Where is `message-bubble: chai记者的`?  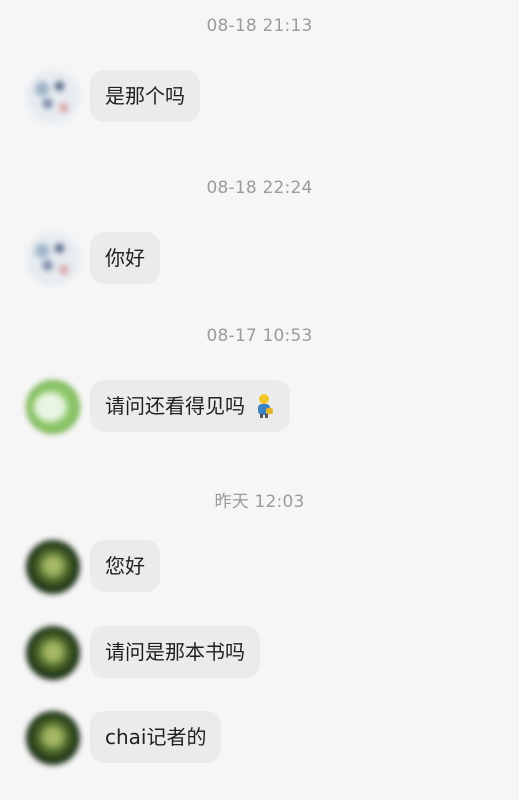
message-bubble: chai记者的 is located at coordinates (156, 737).